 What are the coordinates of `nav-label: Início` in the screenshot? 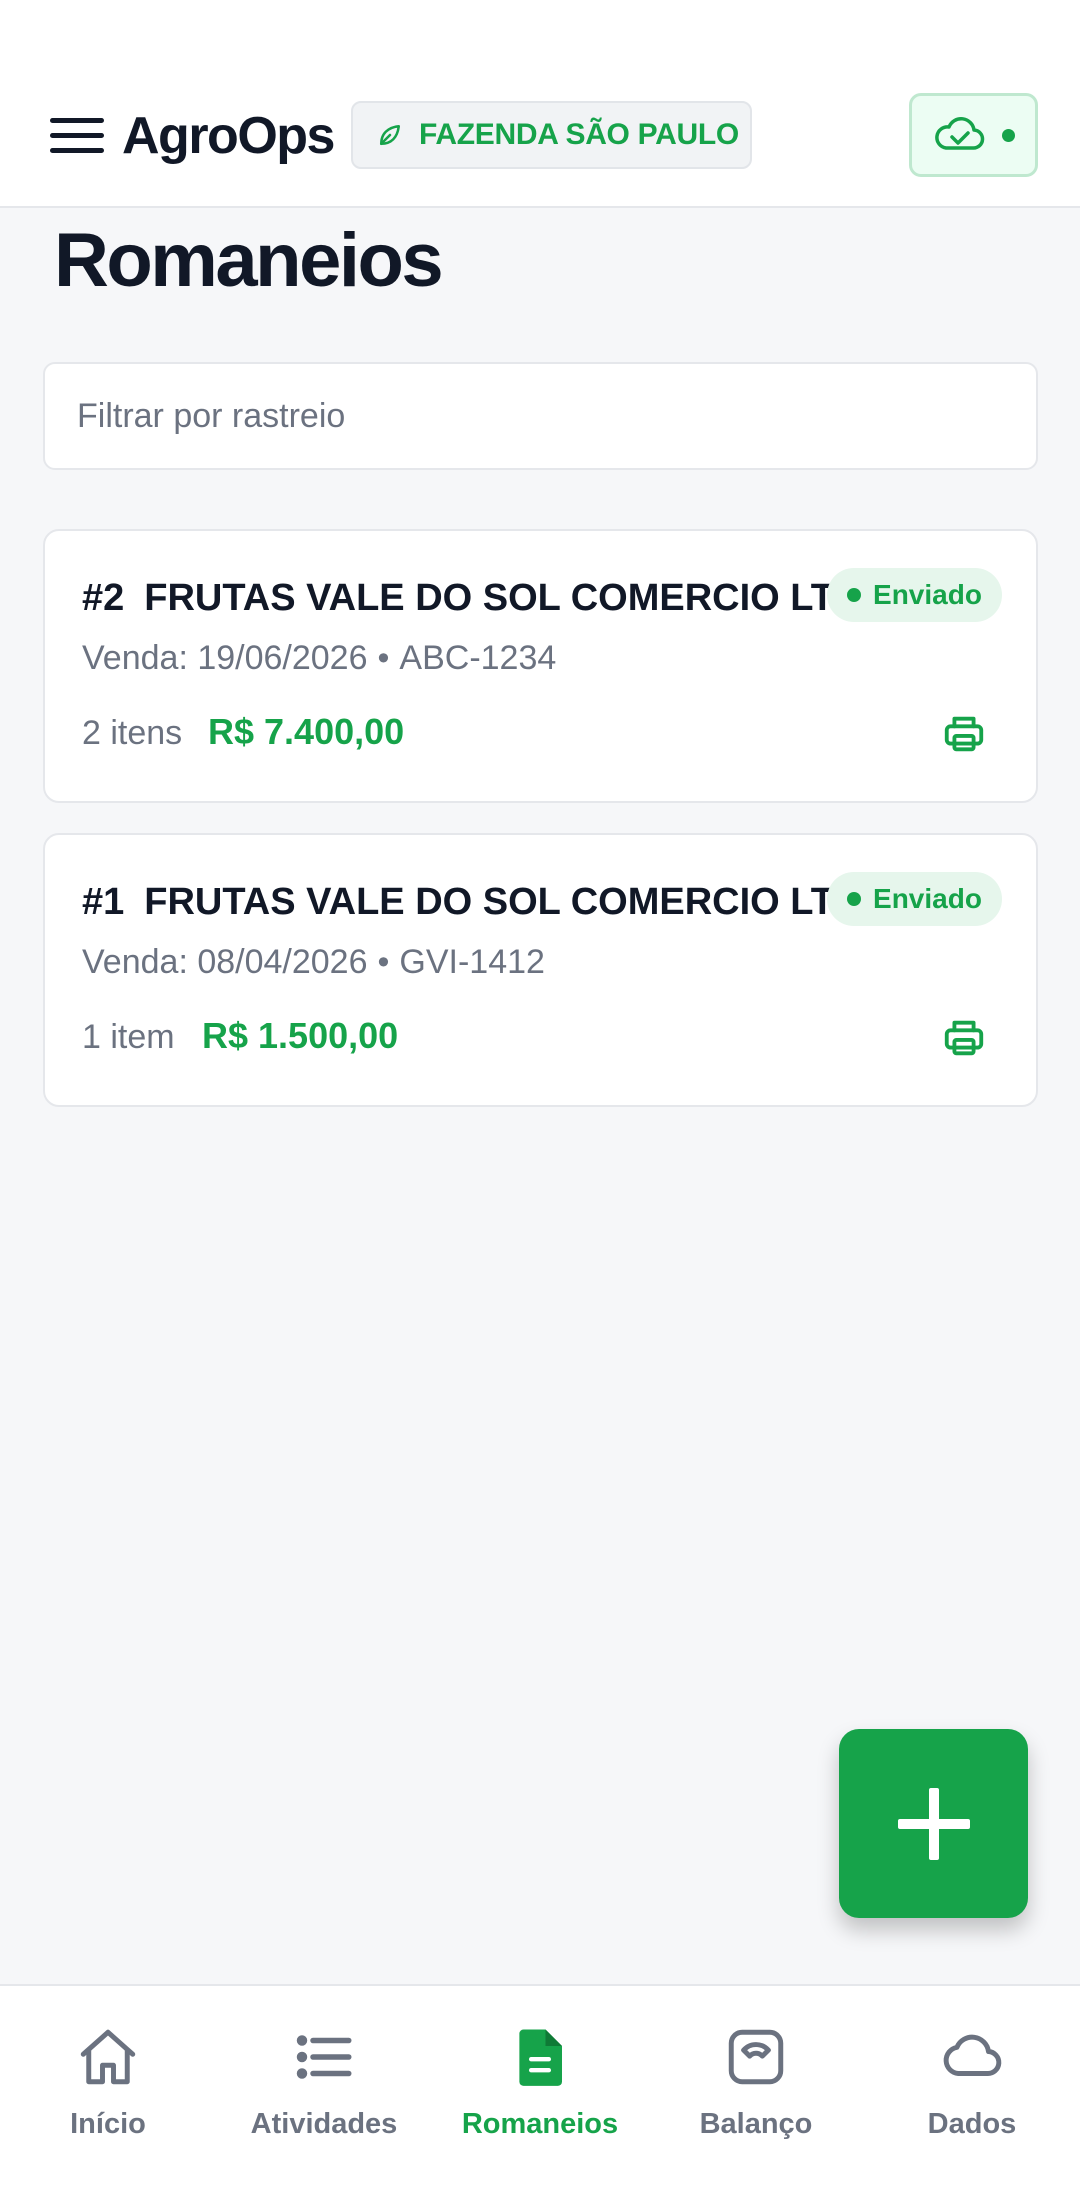 It's located at (108, 2124).